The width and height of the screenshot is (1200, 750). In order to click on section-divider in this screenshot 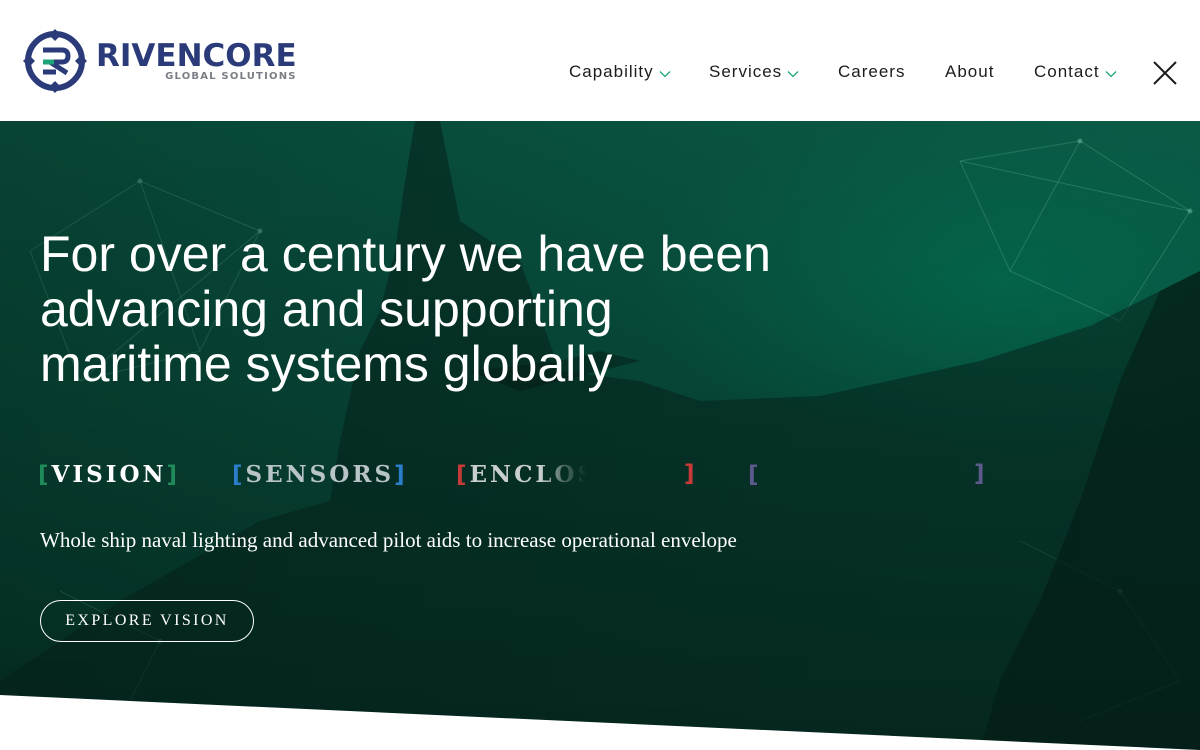, I will do `click(600, 722)`.